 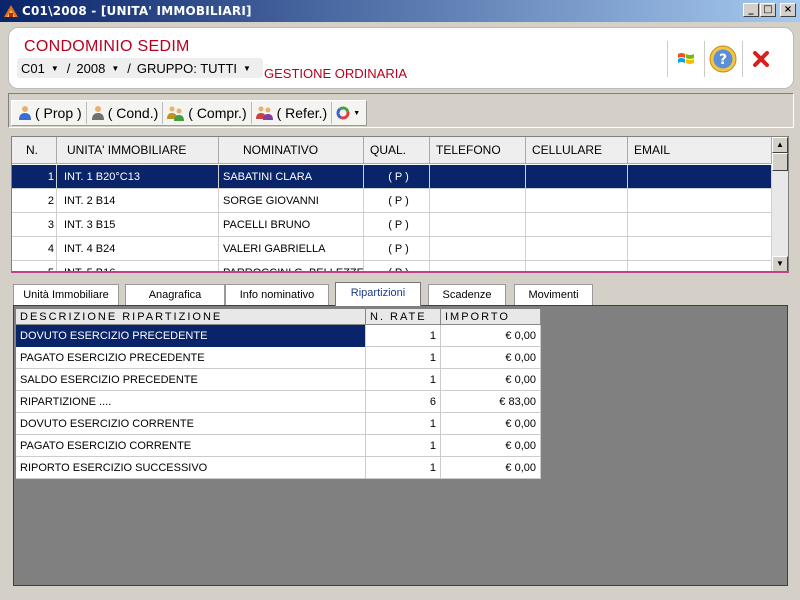 What do you see at coordinates (291, 249) in the screenshot?
I see `row-nominativo: VALERI GABRIELLA` at bounding box center [291, 249].